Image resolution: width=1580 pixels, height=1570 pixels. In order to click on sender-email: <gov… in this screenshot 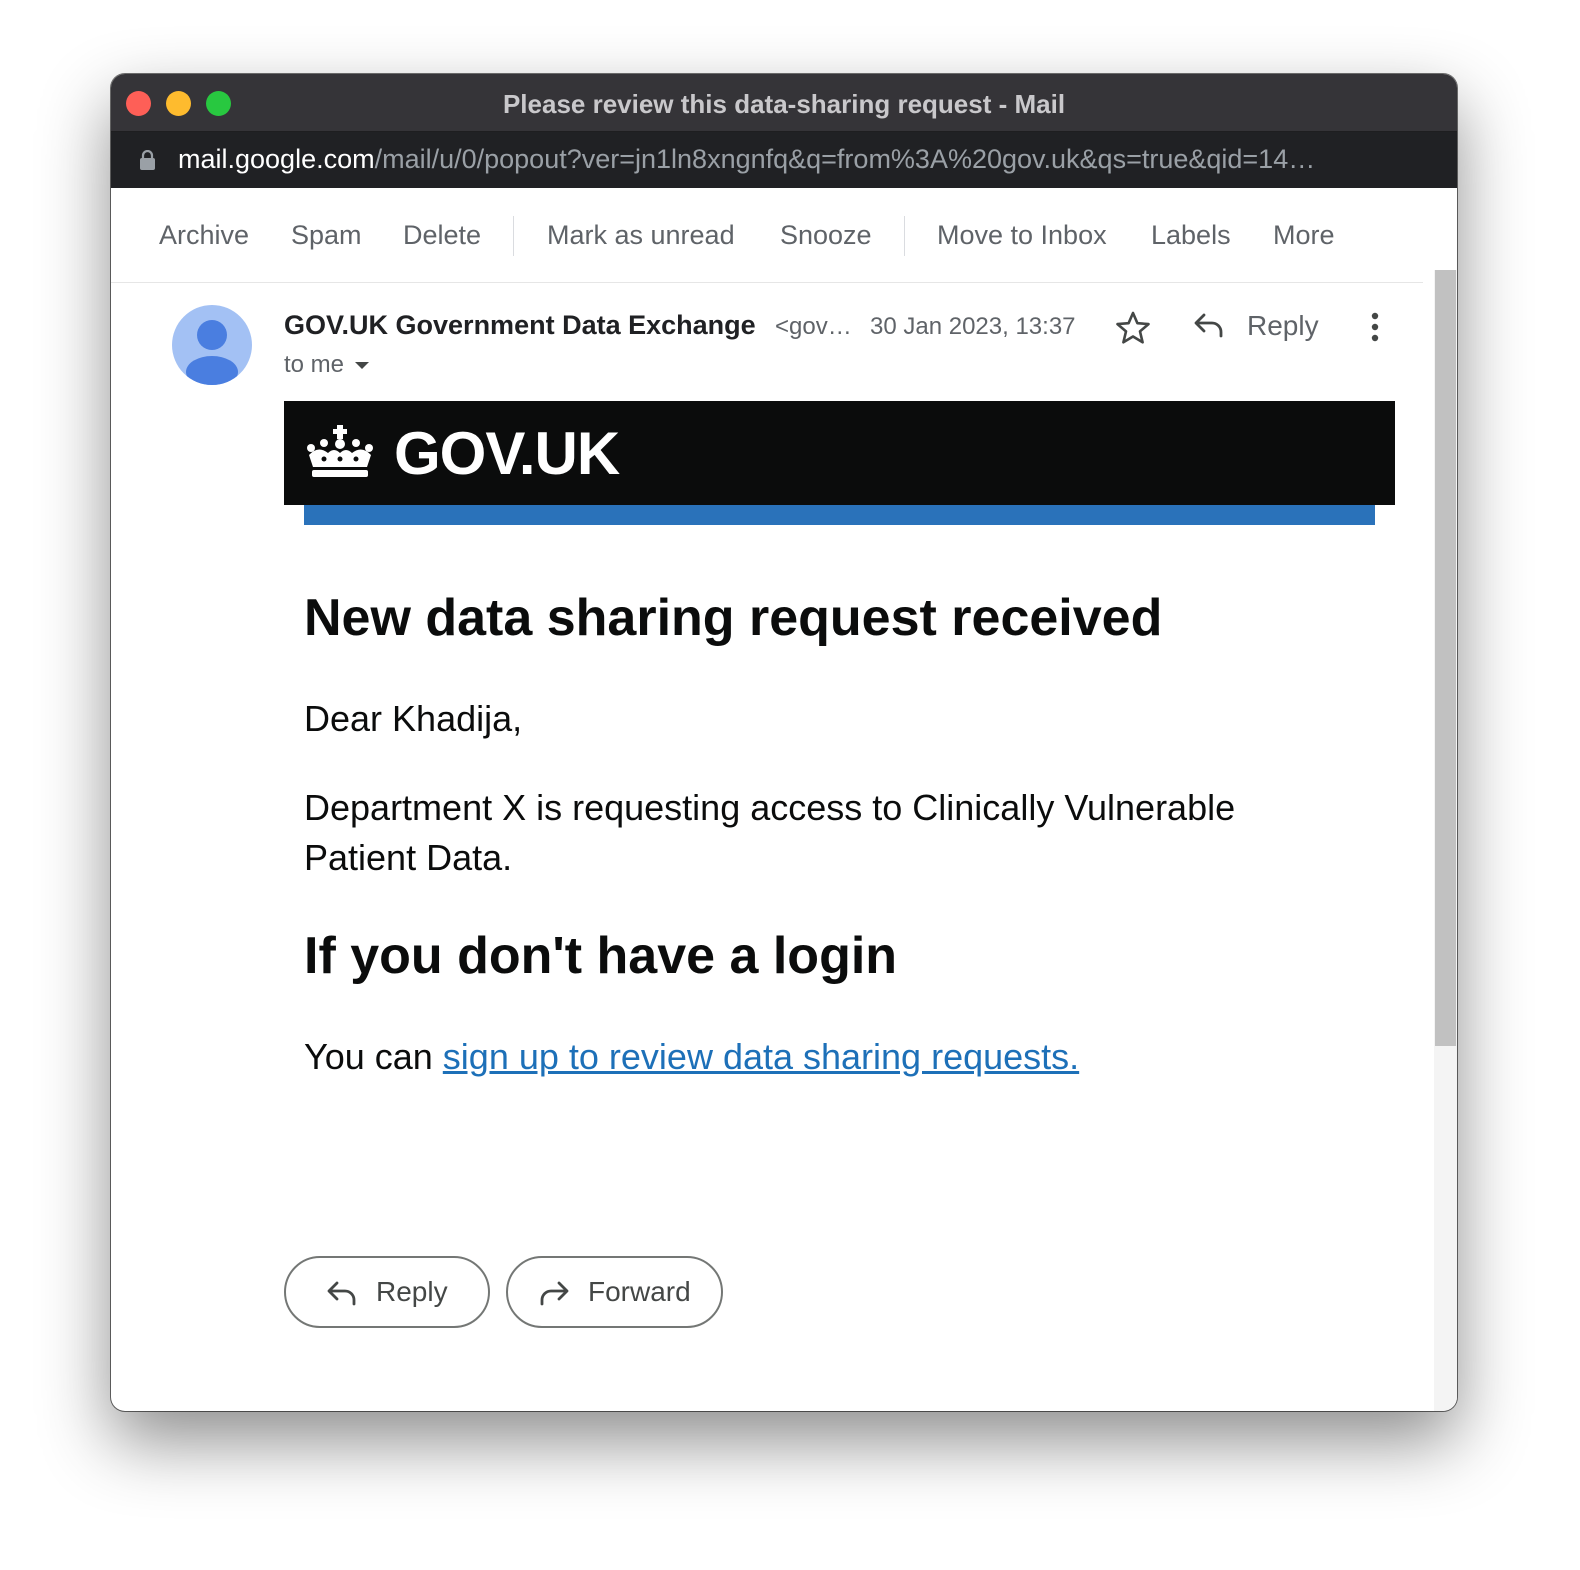, I will do `click(813, 326)`.